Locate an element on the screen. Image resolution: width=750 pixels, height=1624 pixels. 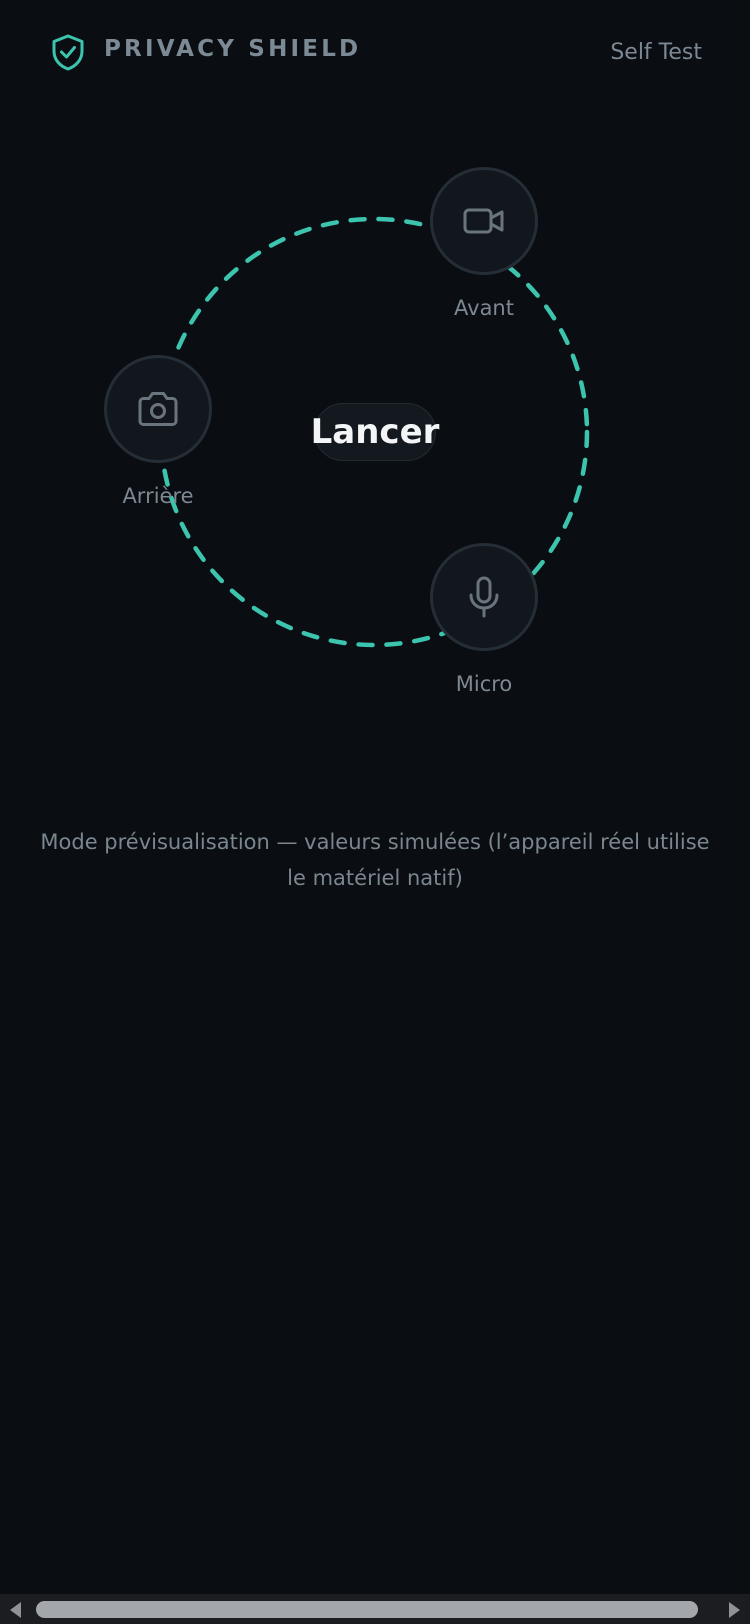
front-camera-label: Avant is located at coordinates (484, 308).